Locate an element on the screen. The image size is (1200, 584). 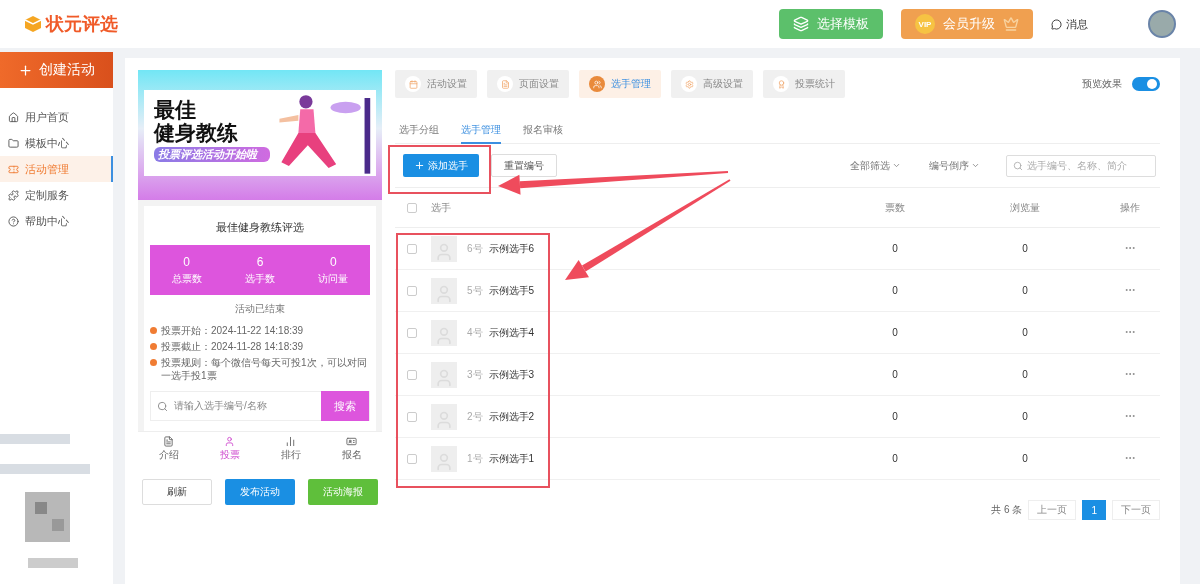
stat-label: 选手数 is located at coordinates (260, 278).